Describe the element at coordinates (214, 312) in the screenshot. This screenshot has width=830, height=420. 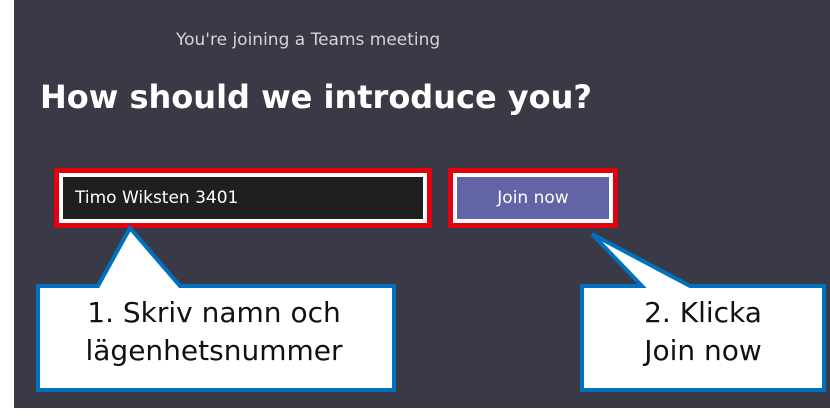
I see `callout-step1-line1: 1. Skriv namn och` at that location.